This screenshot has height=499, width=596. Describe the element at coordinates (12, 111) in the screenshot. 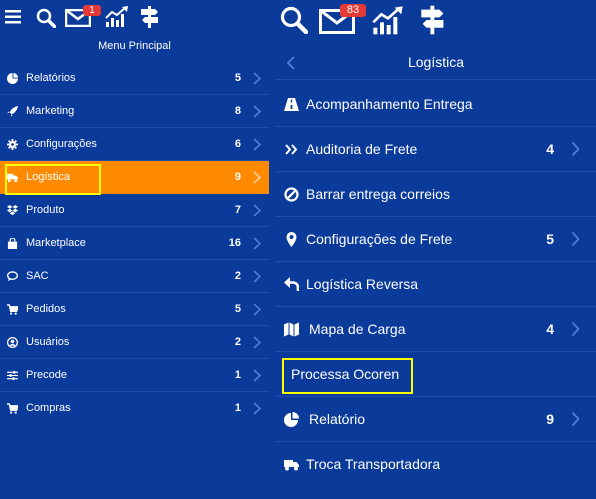

I see `rocket-icon` at that location.